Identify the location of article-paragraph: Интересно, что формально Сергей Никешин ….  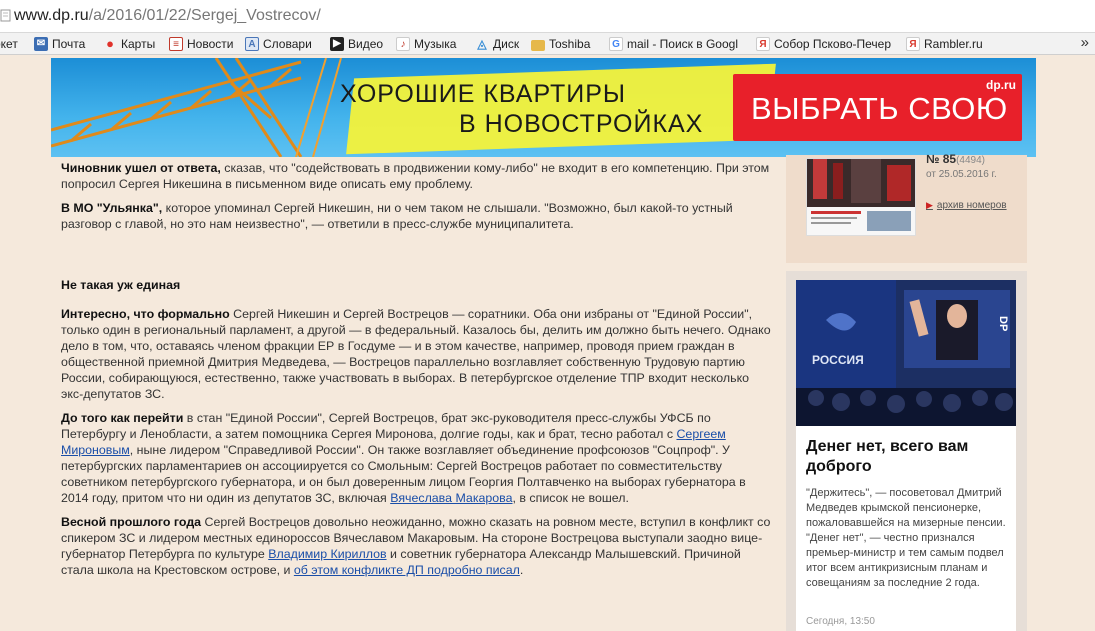
(416, 354).